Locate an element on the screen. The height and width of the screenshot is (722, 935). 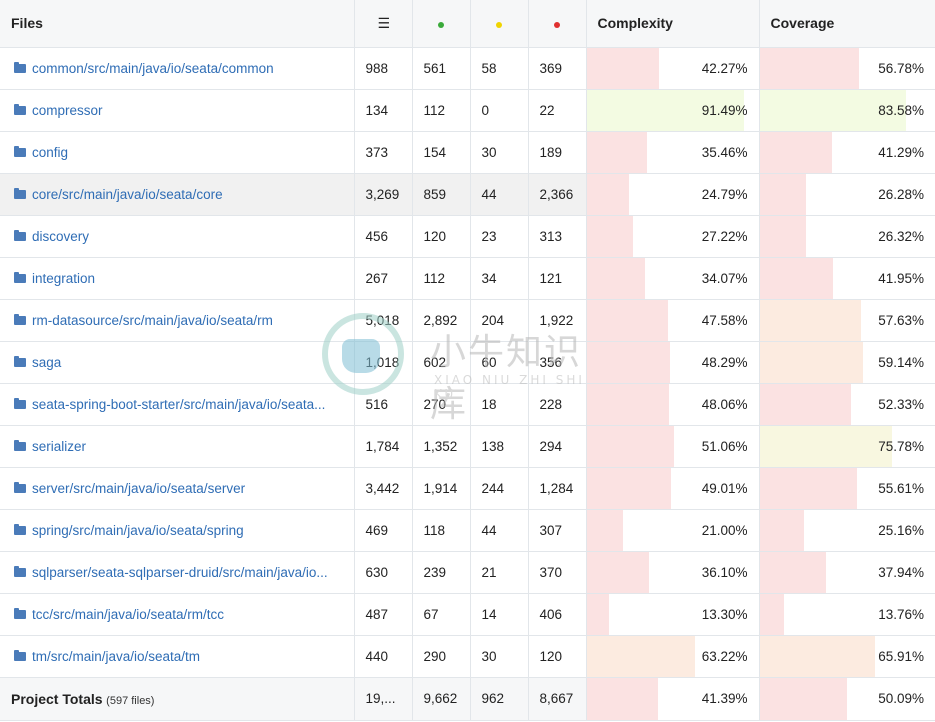
lines-column-header: ☰ is located at coordinates (383, 24).